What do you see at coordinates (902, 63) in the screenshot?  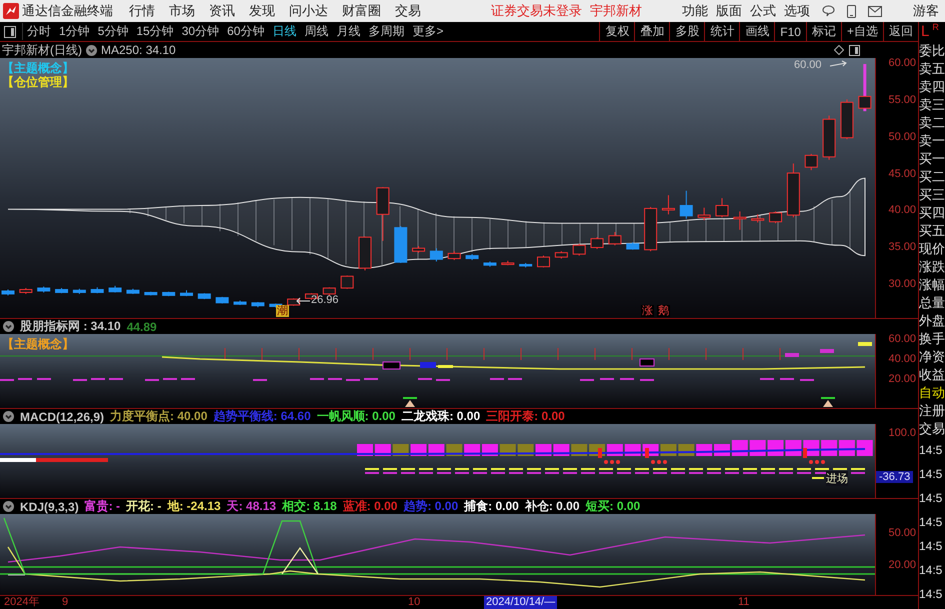 I see `axis-label: 60.00` at bounding box center [902, 63].